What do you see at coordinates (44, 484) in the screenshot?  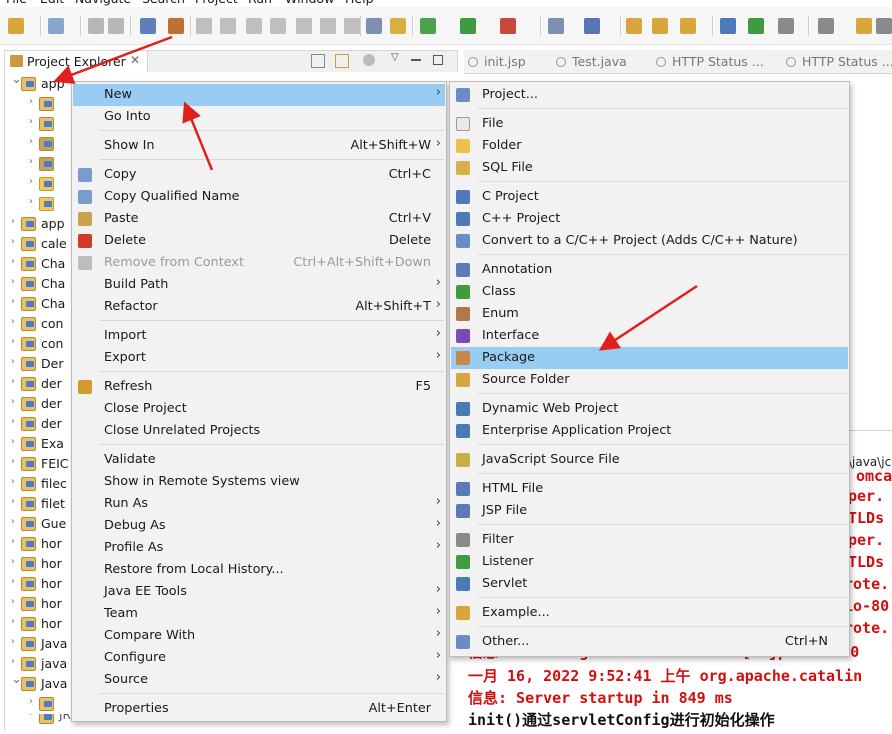 I see `tree-item: › filec` at bounding box center [44, 484].